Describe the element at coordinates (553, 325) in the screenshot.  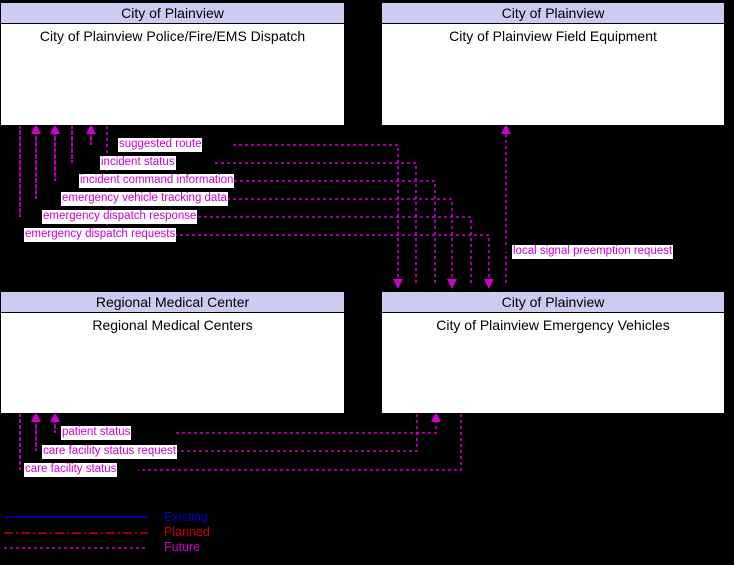
I see `element-label-emergency-vehicles: City of Plainview Emergency Vehicles` at that location.